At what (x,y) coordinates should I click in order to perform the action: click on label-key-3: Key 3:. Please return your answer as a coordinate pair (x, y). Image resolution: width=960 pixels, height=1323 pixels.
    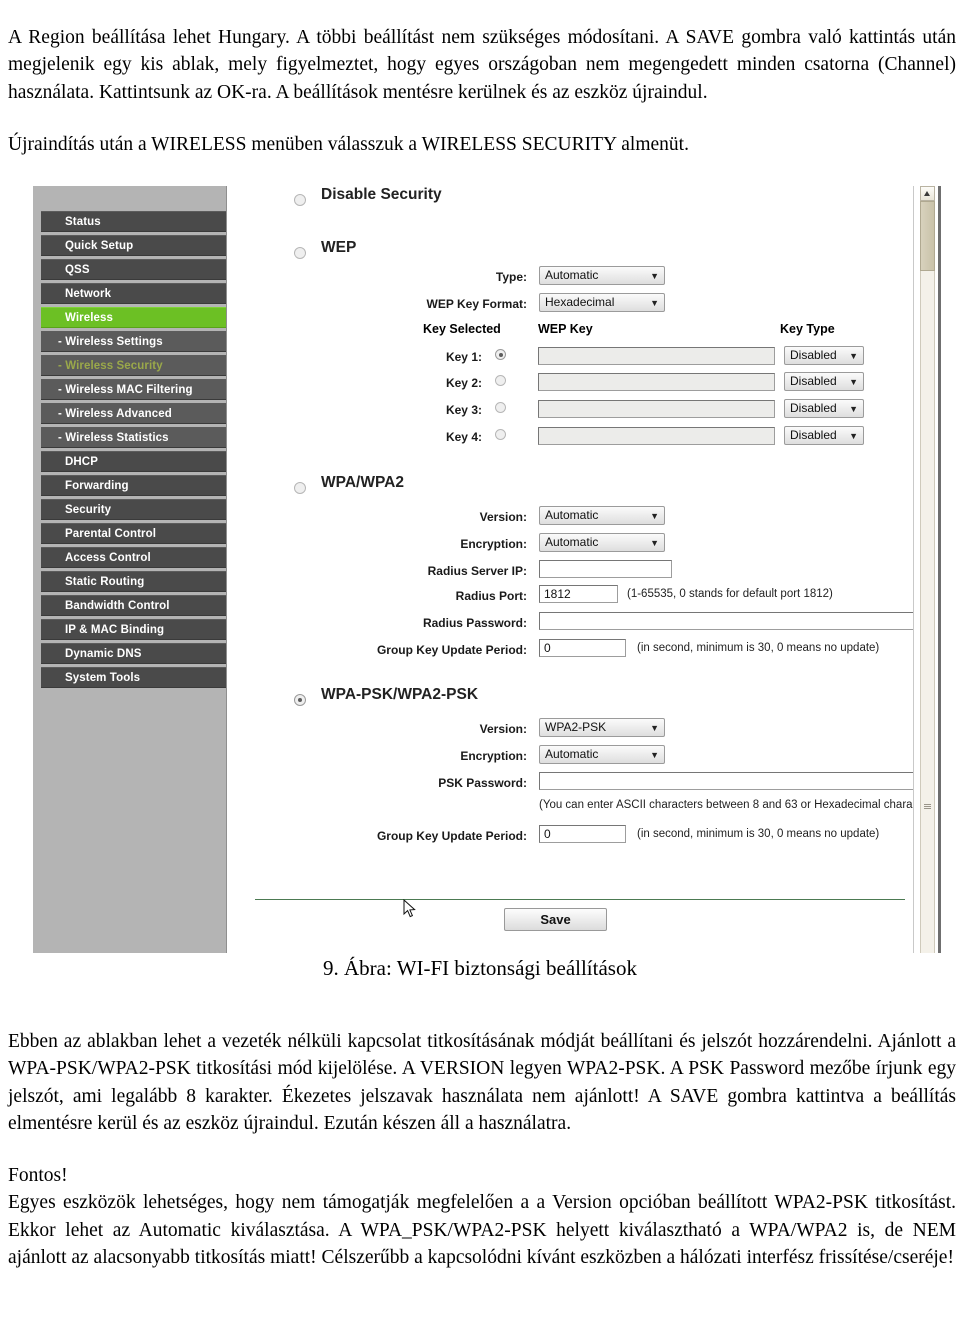
    Looking at the image, I should click on (463, 410).